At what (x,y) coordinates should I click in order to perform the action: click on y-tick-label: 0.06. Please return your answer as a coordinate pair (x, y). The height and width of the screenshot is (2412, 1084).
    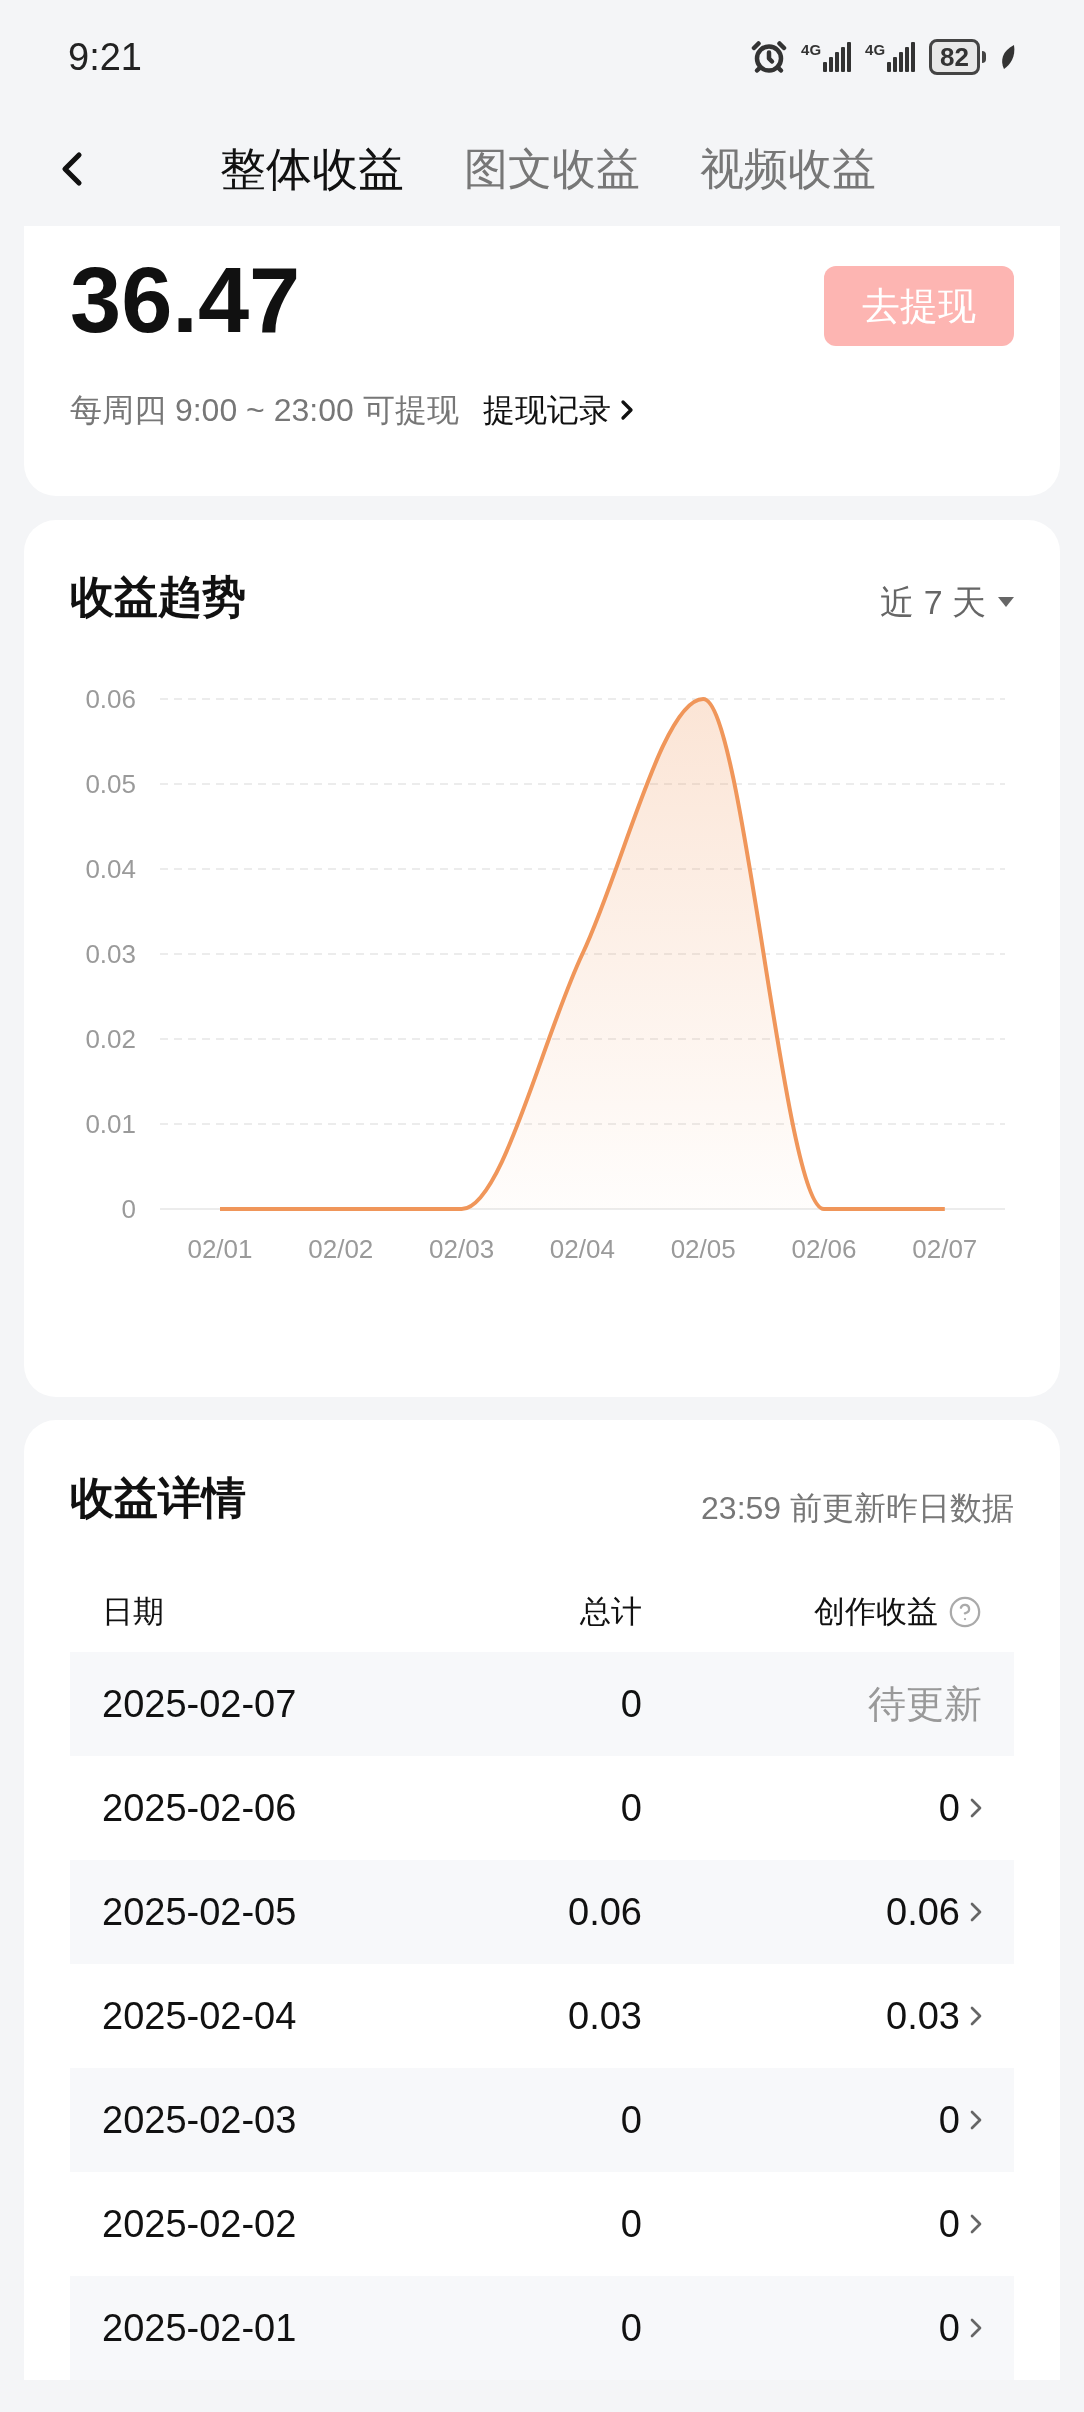
    Looking at the image, I should click on (110, 699).